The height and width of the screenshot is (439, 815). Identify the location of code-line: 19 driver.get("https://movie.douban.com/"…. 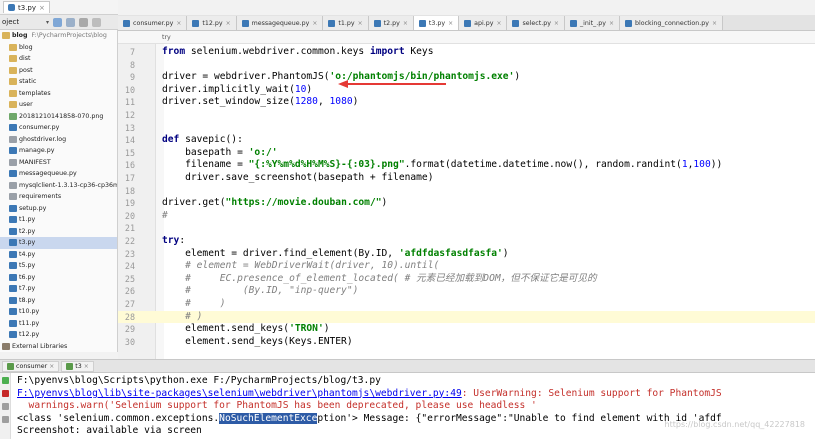
(466, 203).